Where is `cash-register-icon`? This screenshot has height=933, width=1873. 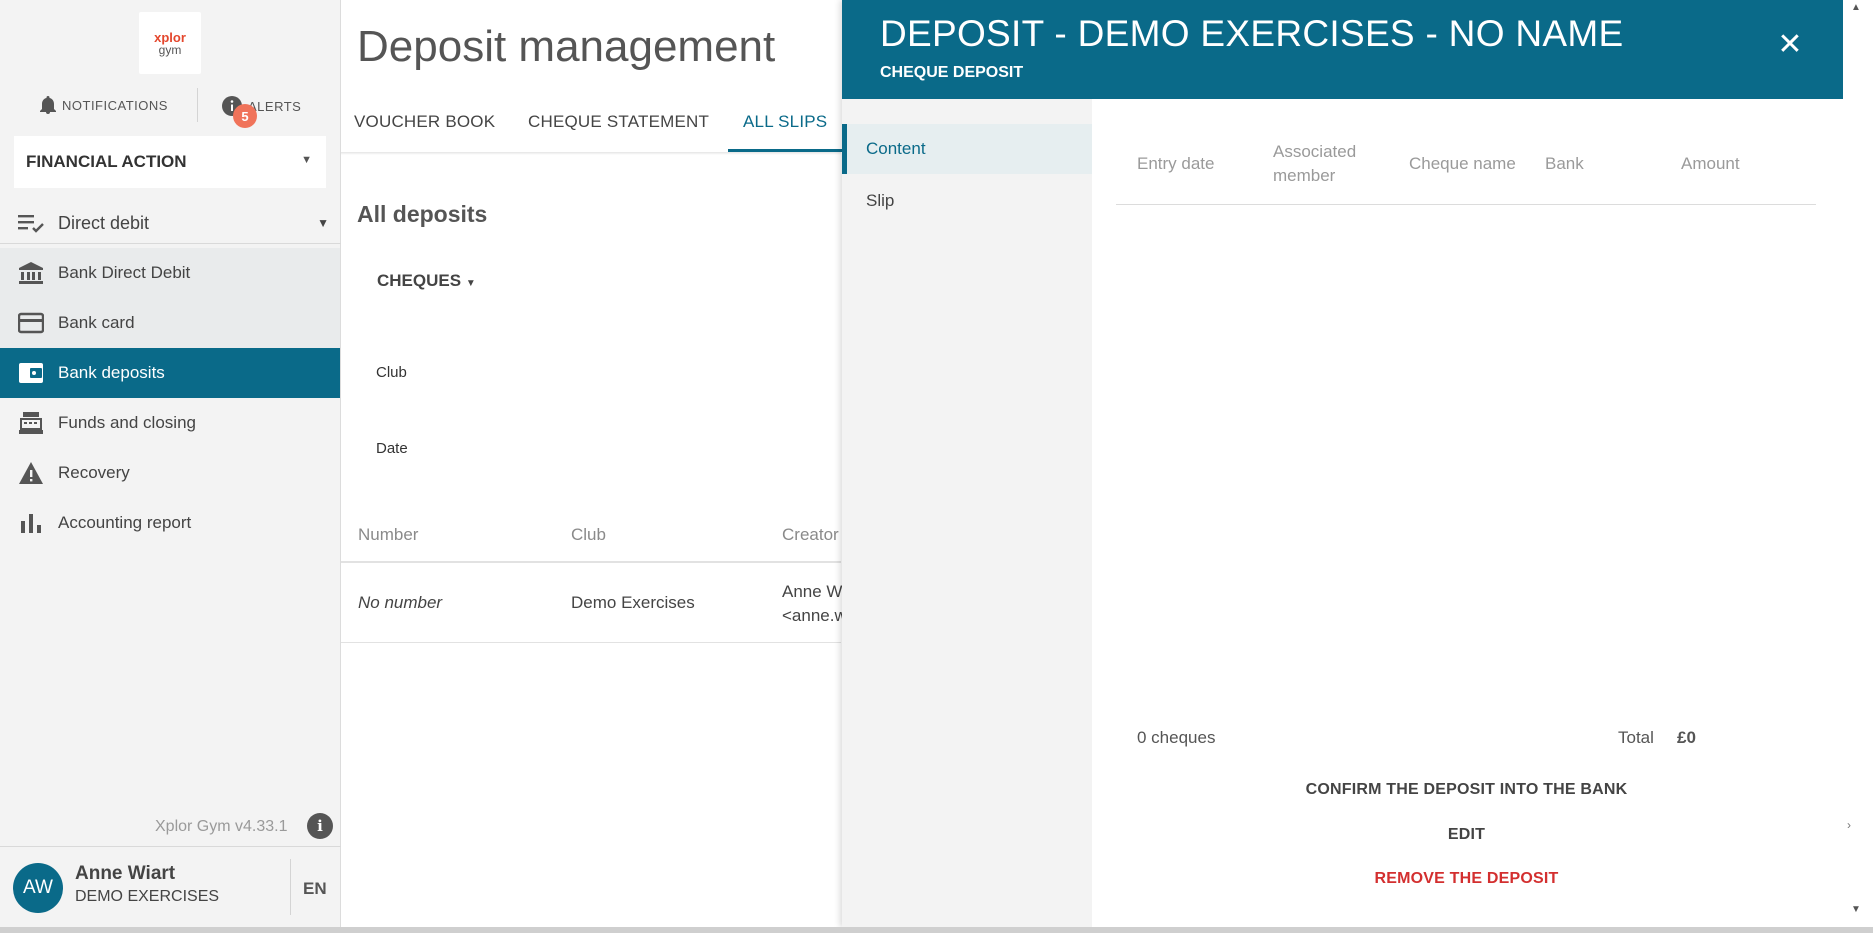 cash-register-icon is located at coordinates (31, 423).